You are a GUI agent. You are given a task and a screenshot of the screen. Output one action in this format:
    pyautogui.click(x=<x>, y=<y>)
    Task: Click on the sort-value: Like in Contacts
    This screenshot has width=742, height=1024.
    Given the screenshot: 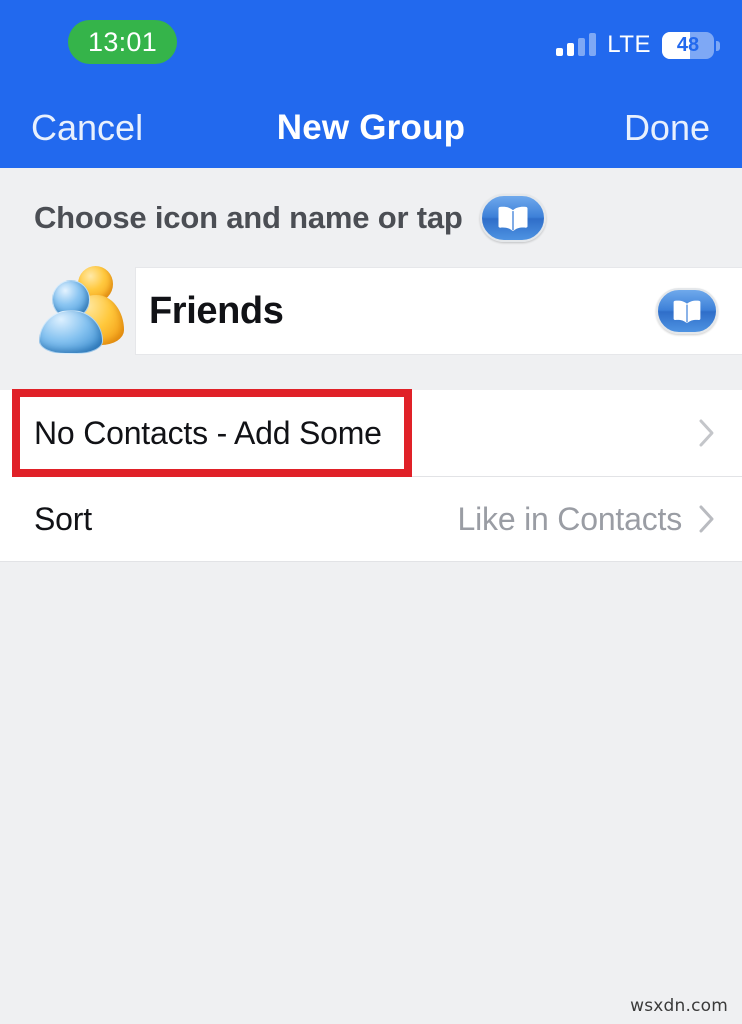 What is the action you would take?
    pyautogui.click(x=570, y=518)
    